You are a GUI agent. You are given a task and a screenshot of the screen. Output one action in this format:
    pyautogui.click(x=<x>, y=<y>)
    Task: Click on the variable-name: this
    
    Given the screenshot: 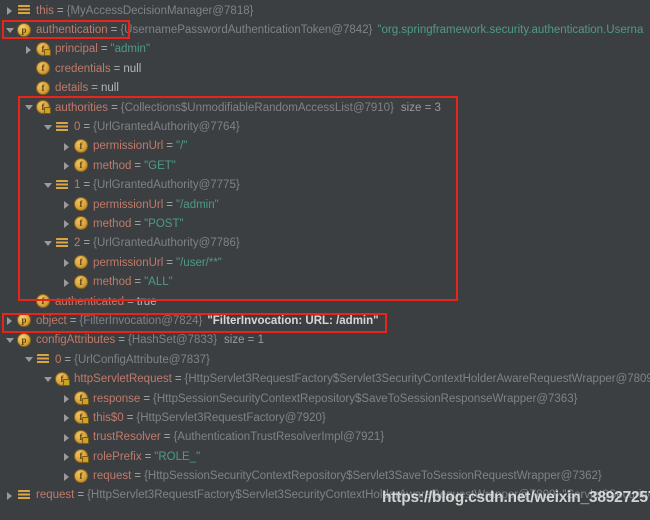 What is the action you would take?
    pyautogui.click(x=45, y=10)
    